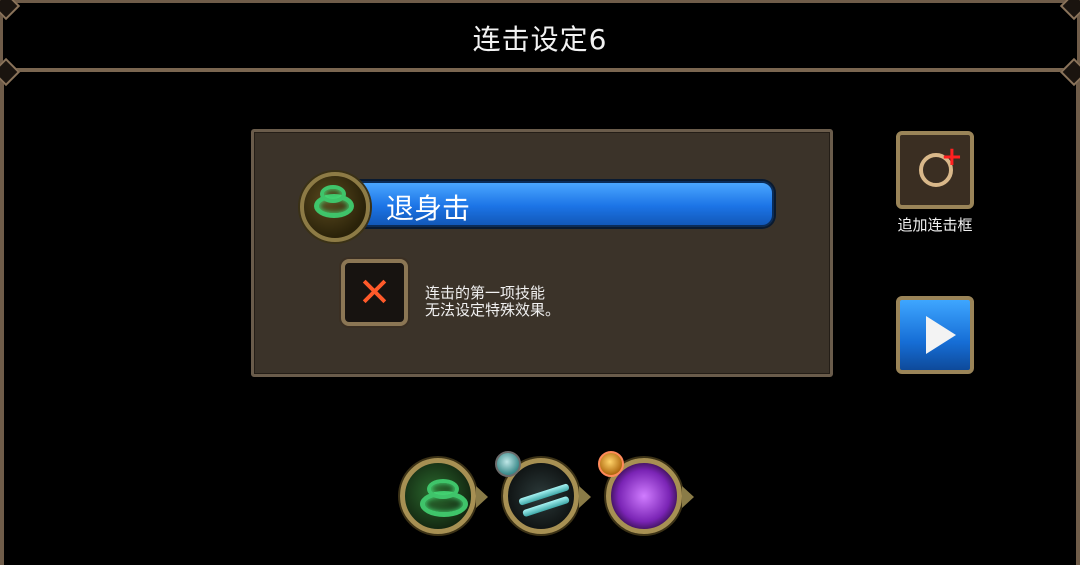 Image resolution: width=1080 pixels, height=565 pixels. I want to click on first-skill-notice-line2: 无法设定特殊效果。, so click(493, 310).